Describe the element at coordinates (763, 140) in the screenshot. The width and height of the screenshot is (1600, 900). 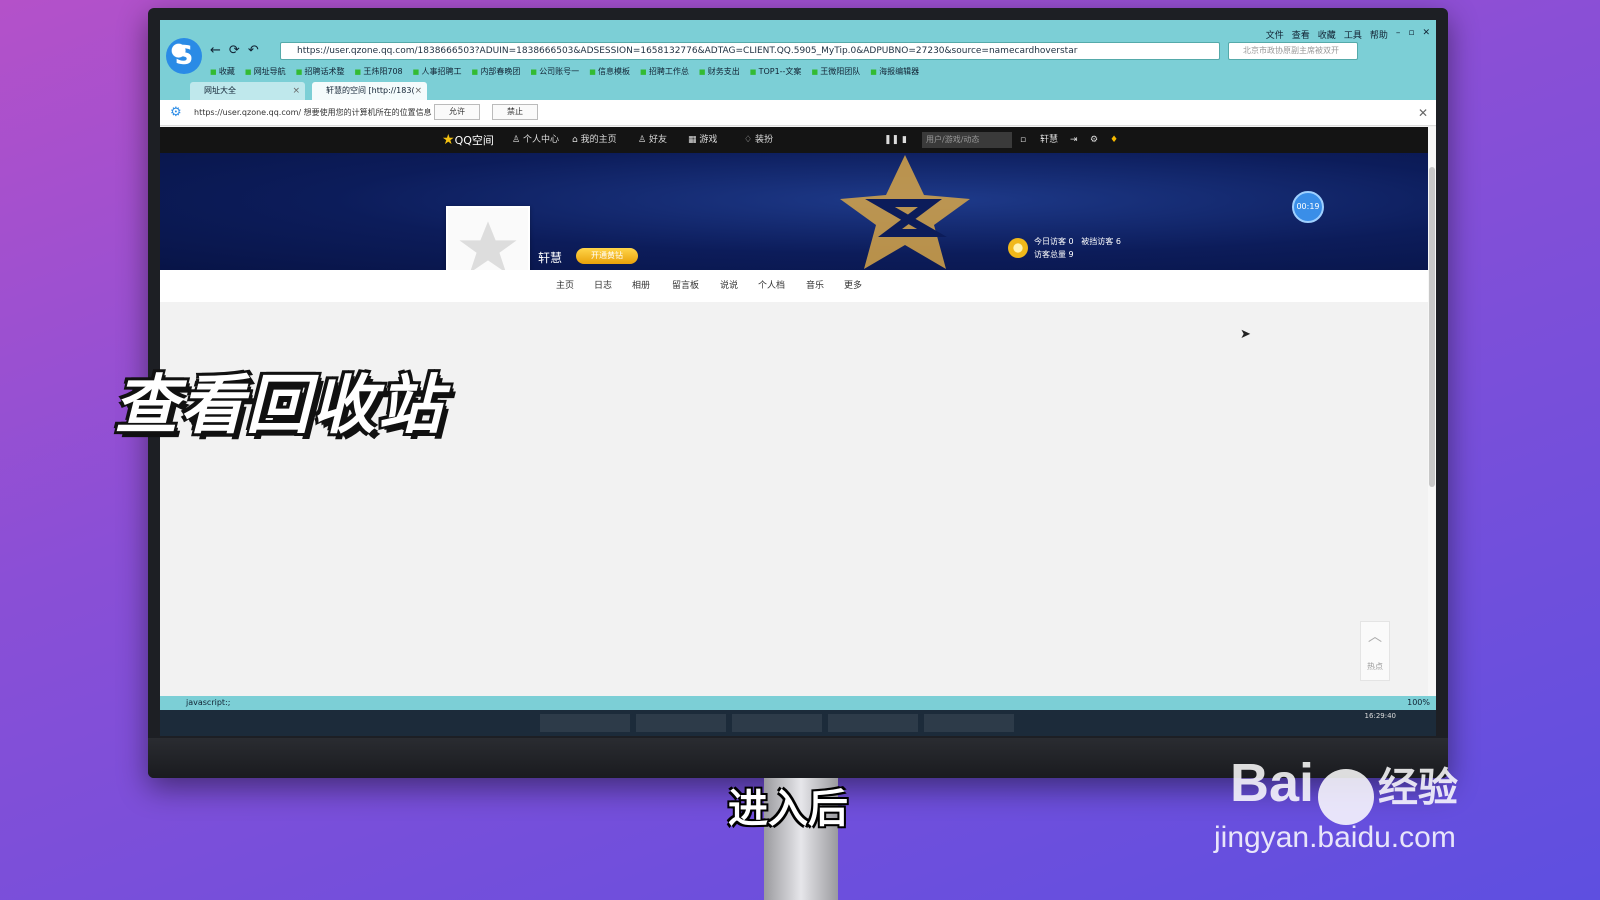
I see `nav-label: 装扮` at that location.